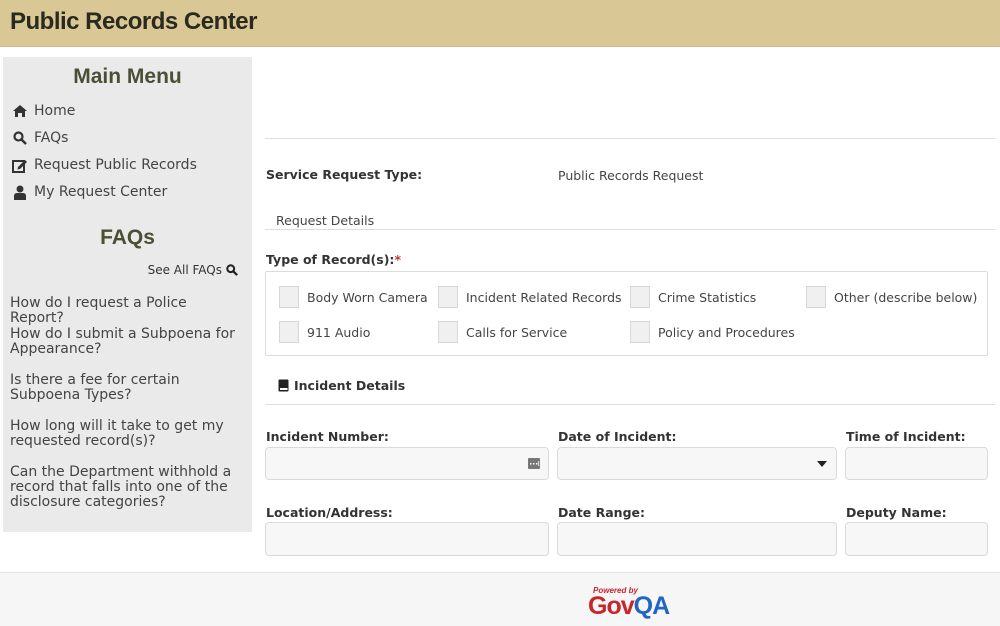 The image size is (1000, 626). Describe the element at coordinates (896, 512) in the screenshot. I see `deputy-name-label: Deputy Name:` at that location.